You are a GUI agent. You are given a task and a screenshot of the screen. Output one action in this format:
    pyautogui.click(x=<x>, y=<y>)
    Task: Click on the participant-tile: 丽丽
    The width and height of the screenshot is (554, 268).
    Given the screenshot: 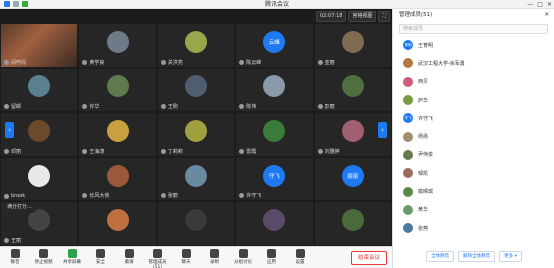 What is the action you would take?
    pyautogui.click(x=352, y=179)
    